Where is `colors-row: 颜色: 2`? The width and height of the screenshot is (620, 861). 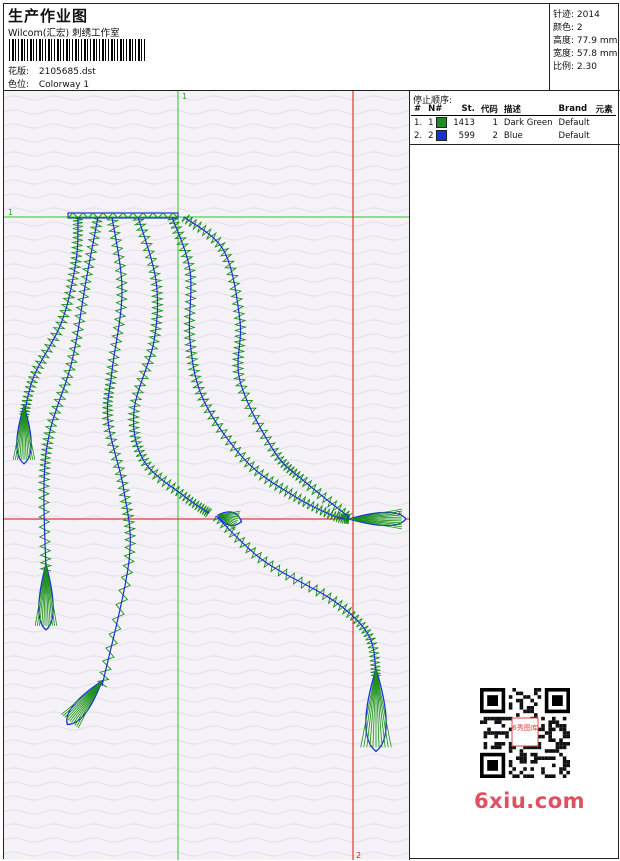
colors-row: 颜色: 2 is located at coordinates (568, 26).